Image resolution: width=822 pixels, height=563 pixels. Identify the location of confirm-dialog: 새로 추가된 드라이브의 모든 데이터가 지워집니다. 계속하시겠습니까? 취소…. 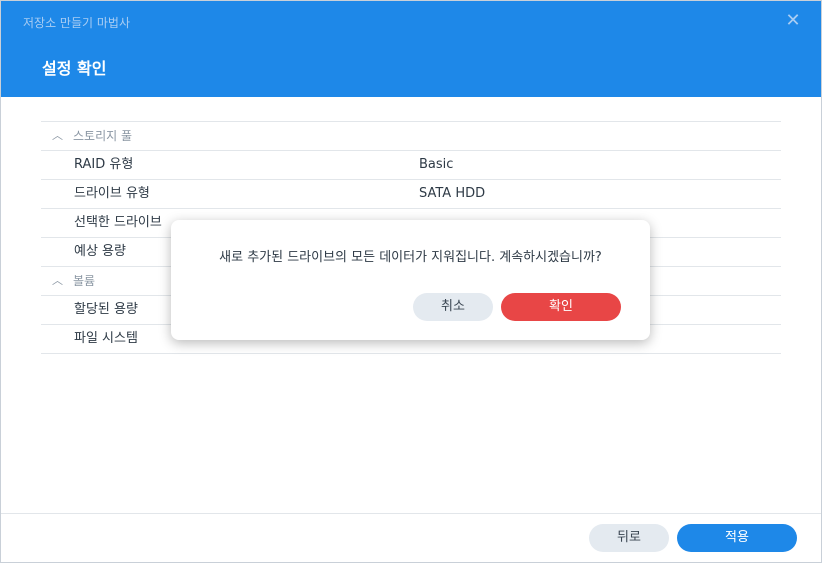
(410, 280).